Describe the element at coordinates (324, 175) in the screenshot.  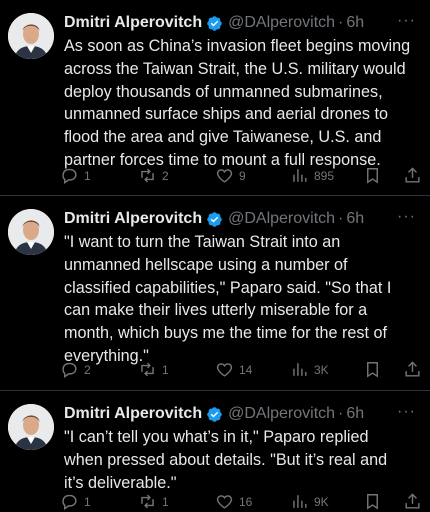
I see `views-count: 895` at that location.